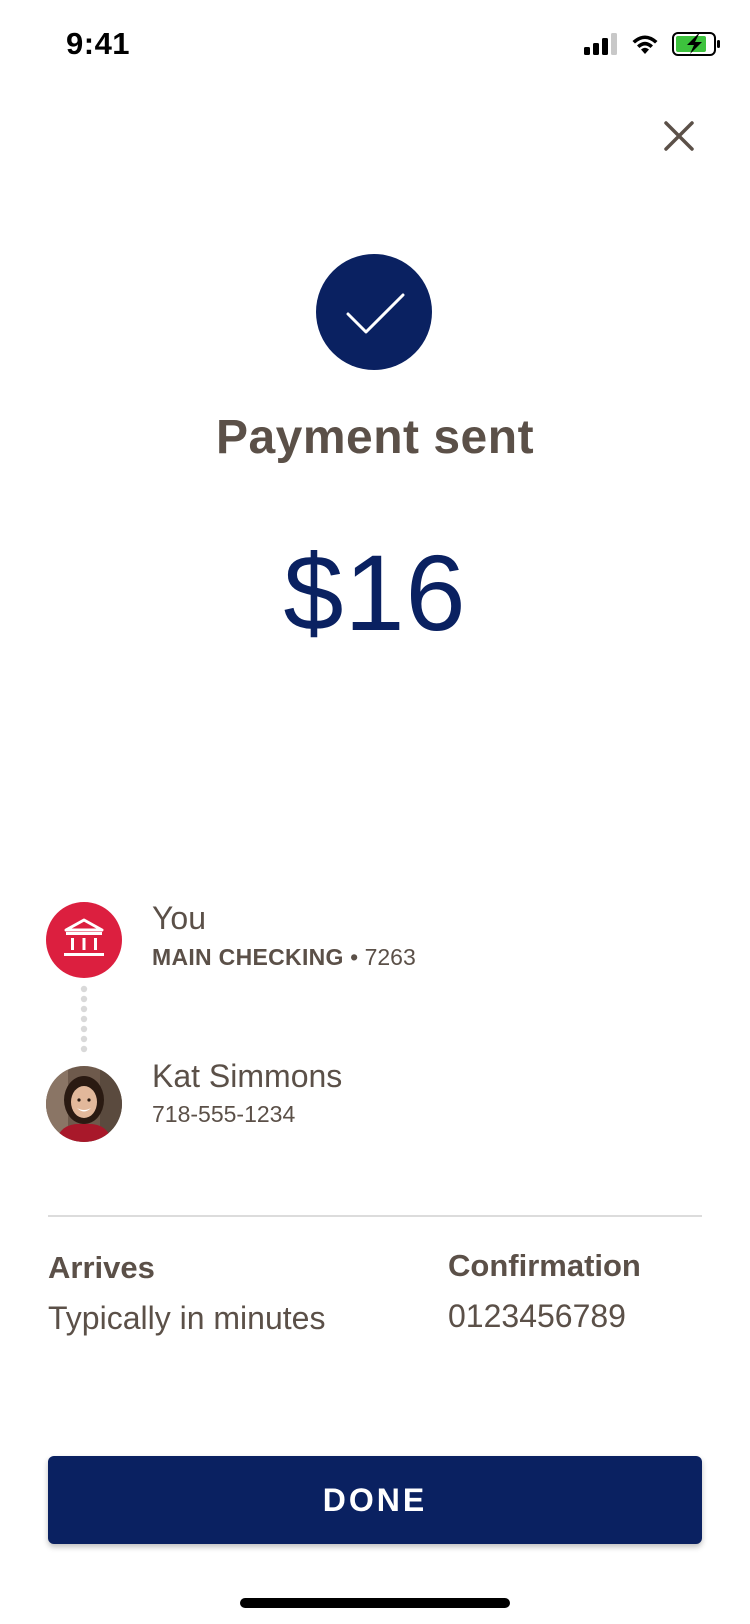  I want to click on arrives-value: Typically in minutes, so click(187, 1318).